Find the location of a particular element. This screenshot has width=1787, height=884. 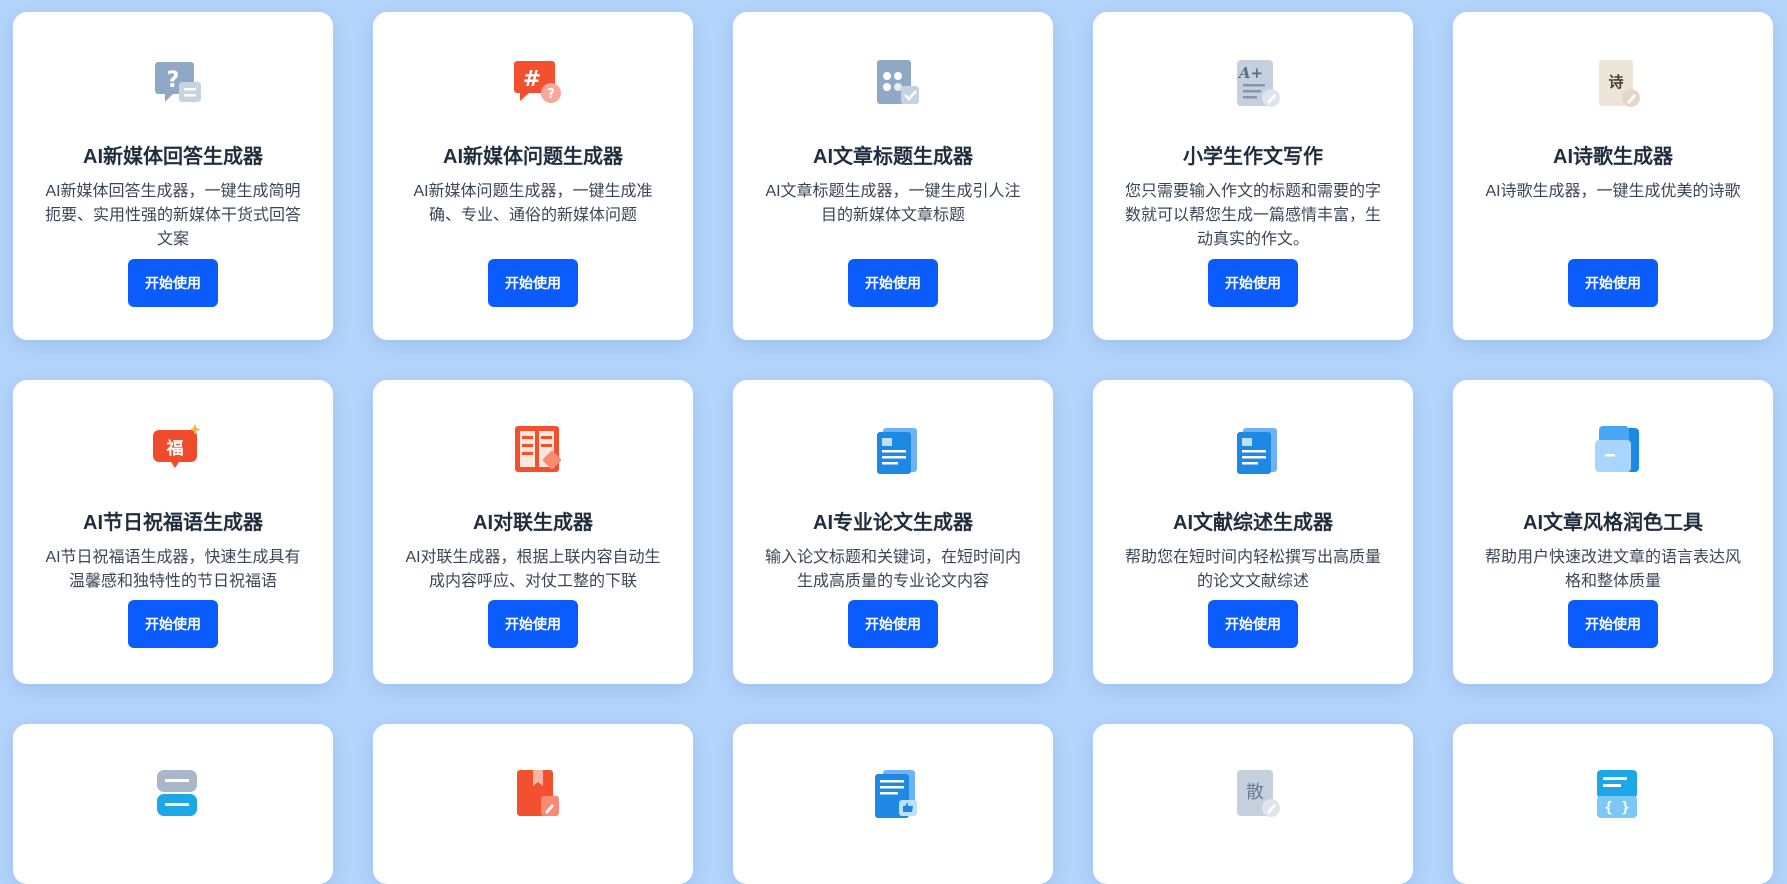

couplet-book-icon is located at coordinates (538, 449).